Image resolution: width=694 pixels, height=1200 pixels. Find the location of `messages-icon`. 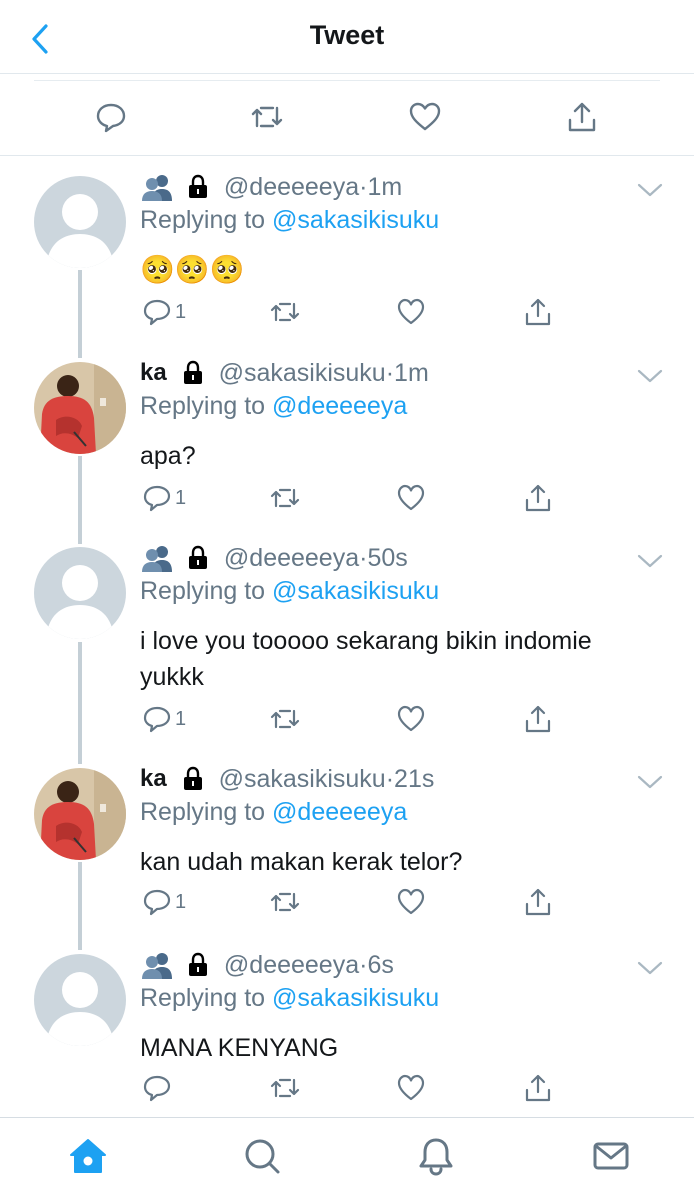

messages-icon is located at coordinates (611, 1156).